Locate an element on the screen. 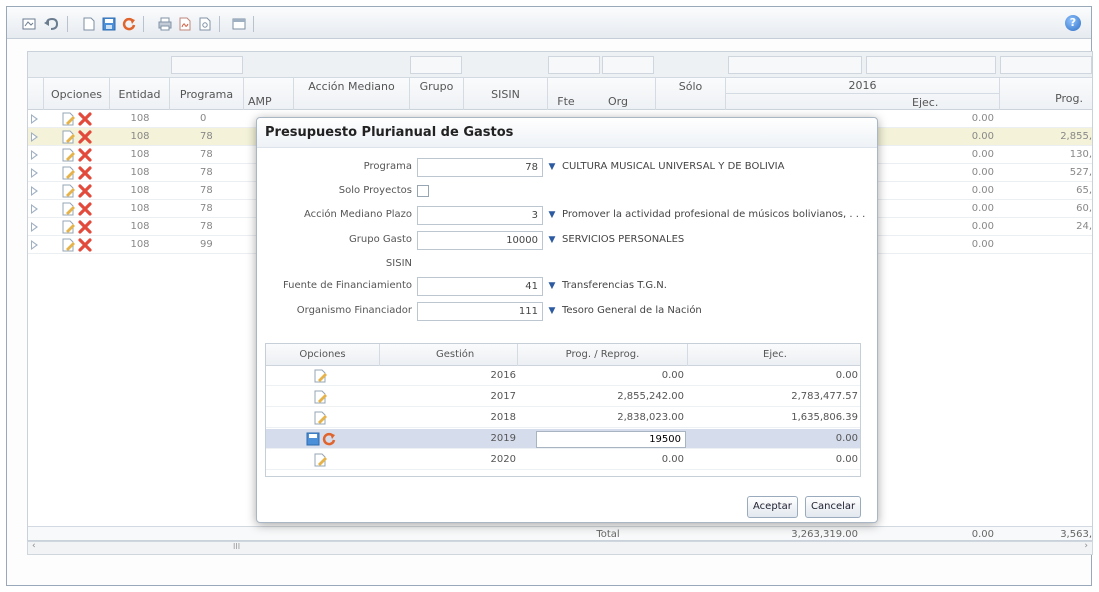 This screenshot has height=592, width=1099. header-sisin: SISIN is located at coordinates (506, 94).